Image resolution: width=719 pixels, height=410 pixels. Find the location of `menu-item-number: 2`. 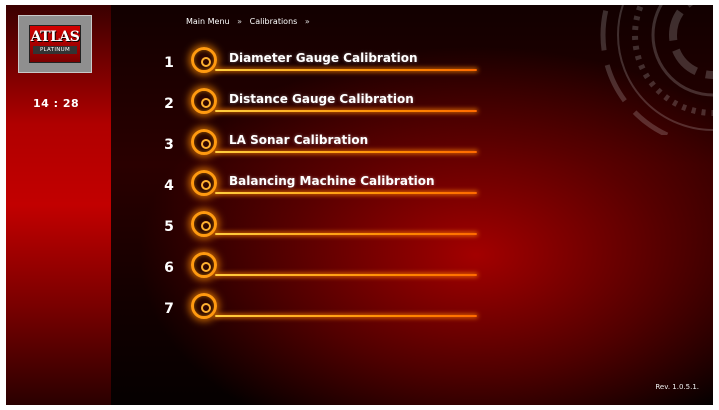

menu-item-number: 2 is located at coordinates (169, 104).